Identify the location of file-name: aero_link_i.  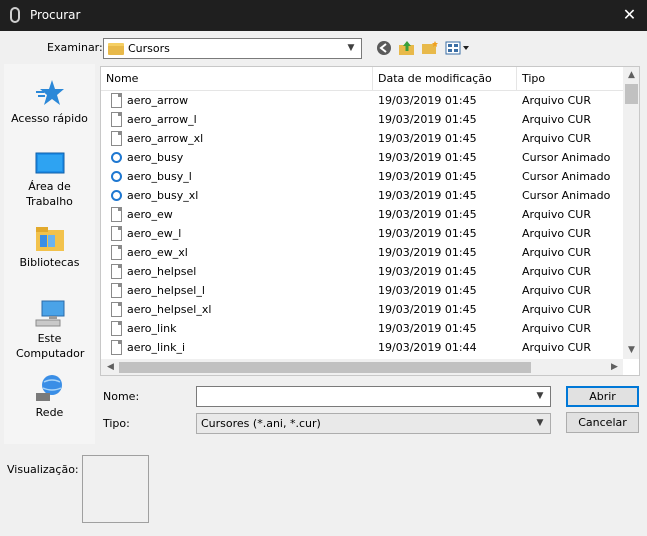
(156, 347).